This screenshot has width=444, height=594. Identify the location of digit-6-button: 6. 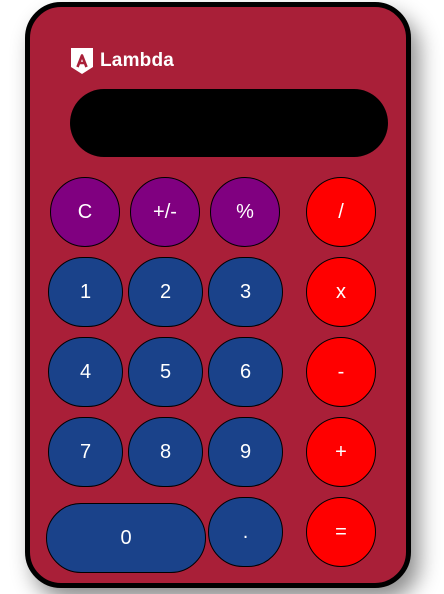
(245, 372).